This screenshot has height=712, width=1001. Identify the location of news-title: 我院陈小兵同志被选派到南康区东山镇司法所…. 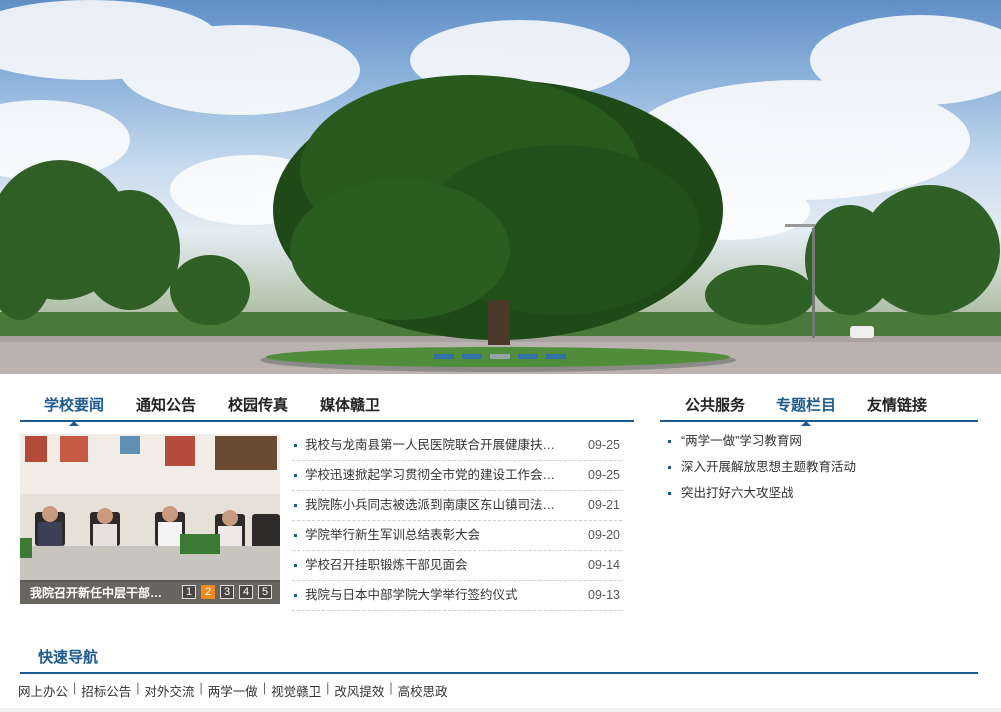
(436, 505).